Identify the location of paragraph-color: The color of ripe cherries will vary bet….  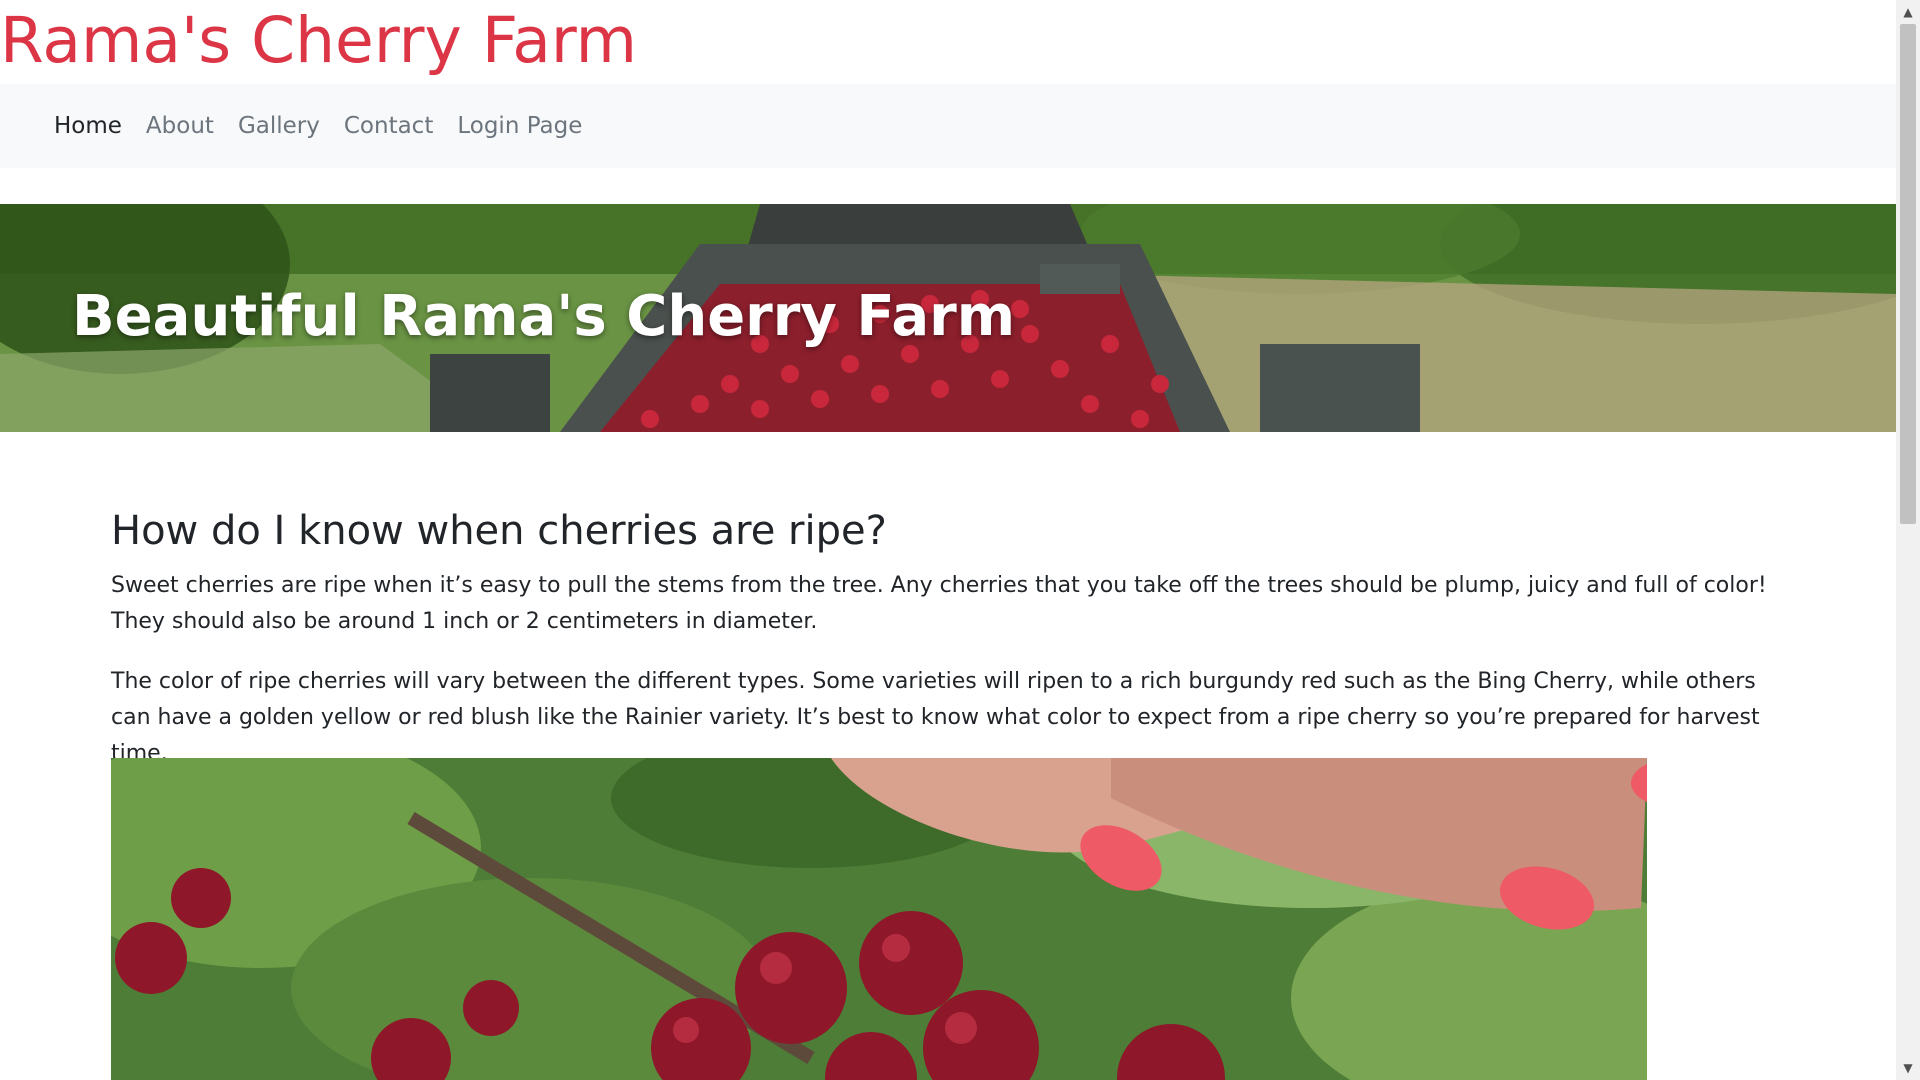
(935, 717).